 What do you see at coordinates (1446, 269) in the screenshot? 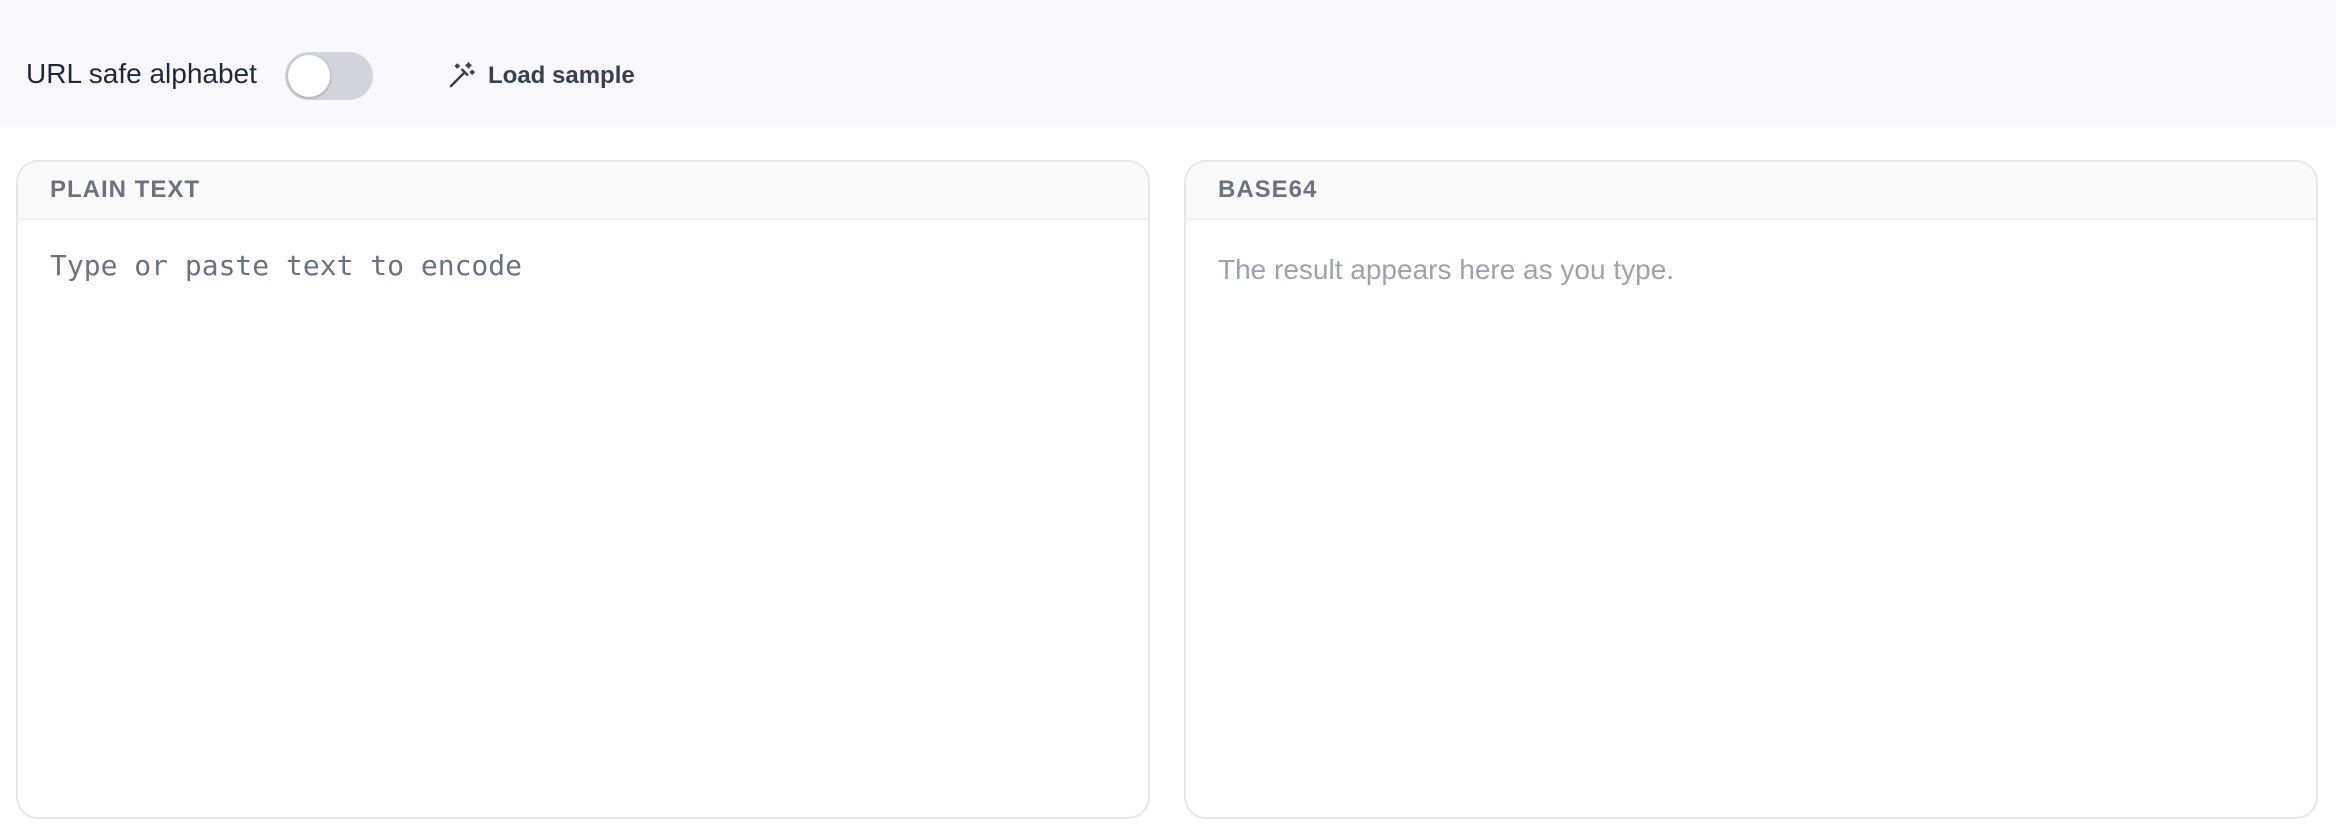
I see `base64-output: The result appears here as you type.` at bounding box center [1446, 269].